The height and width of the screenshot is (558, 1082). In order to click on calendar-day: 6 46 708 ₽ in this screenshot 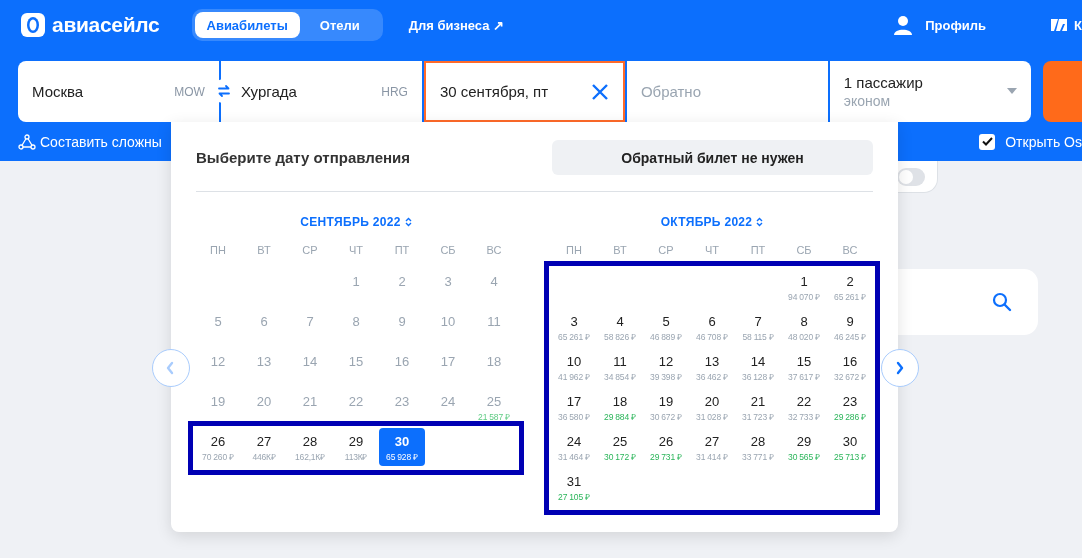, I will do `click(712, 327)`.